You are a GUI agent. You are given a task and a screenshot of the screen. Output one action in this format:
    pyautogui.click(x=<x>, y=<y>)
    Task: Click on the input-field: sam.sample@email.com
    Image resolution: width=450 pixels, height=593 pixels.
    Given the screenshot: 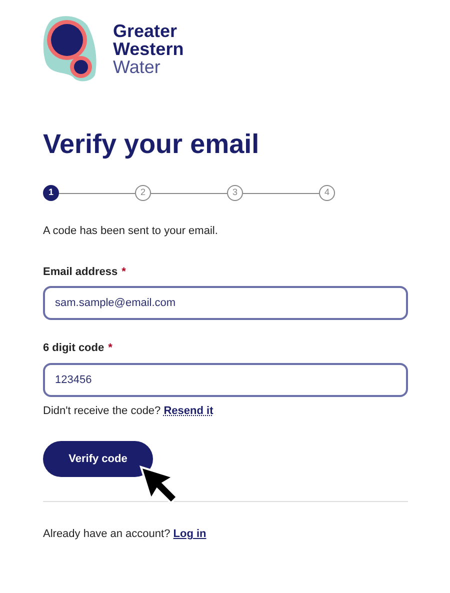 What is the action you would take?
    pyautogui.click(x=225, y=303)
    